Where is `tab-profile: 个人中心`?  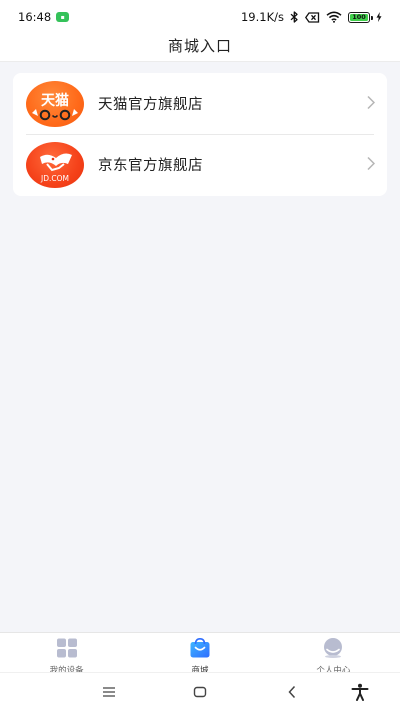 tab-profile: 个人中心 is located at coordinates (333, 654).